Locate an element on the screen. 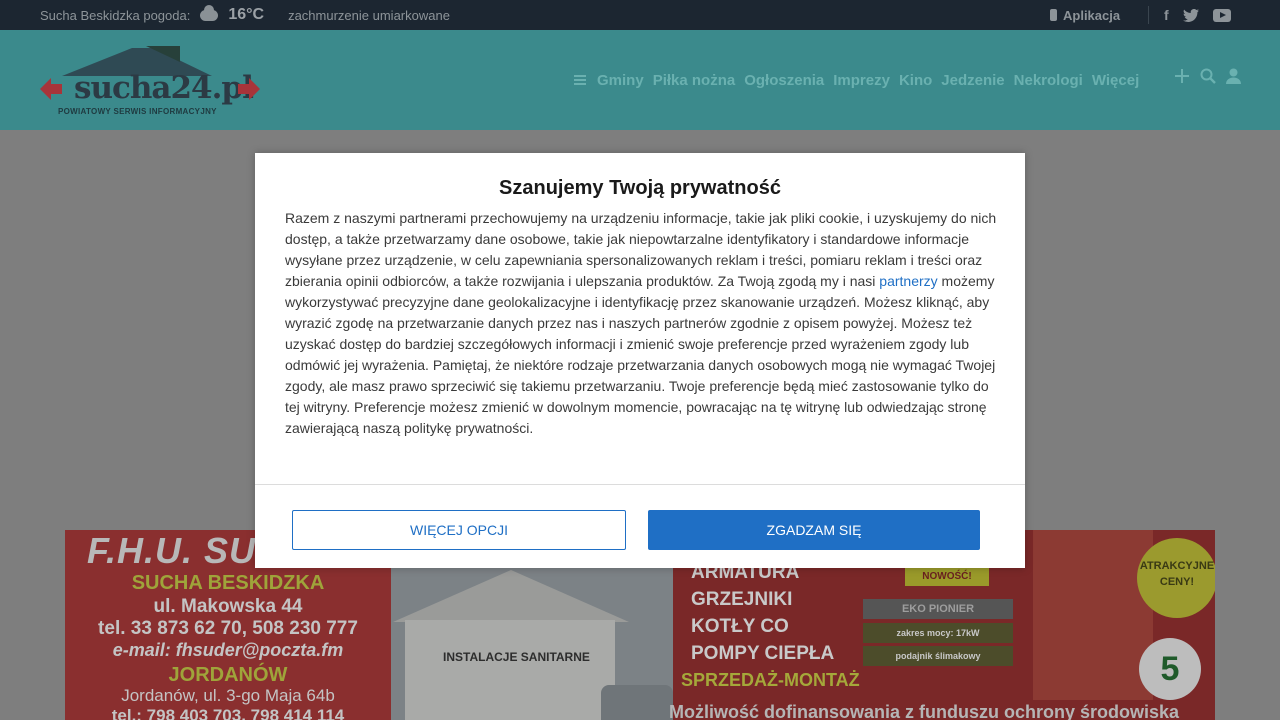  phone-icon is located at coordinates (1053, 15).